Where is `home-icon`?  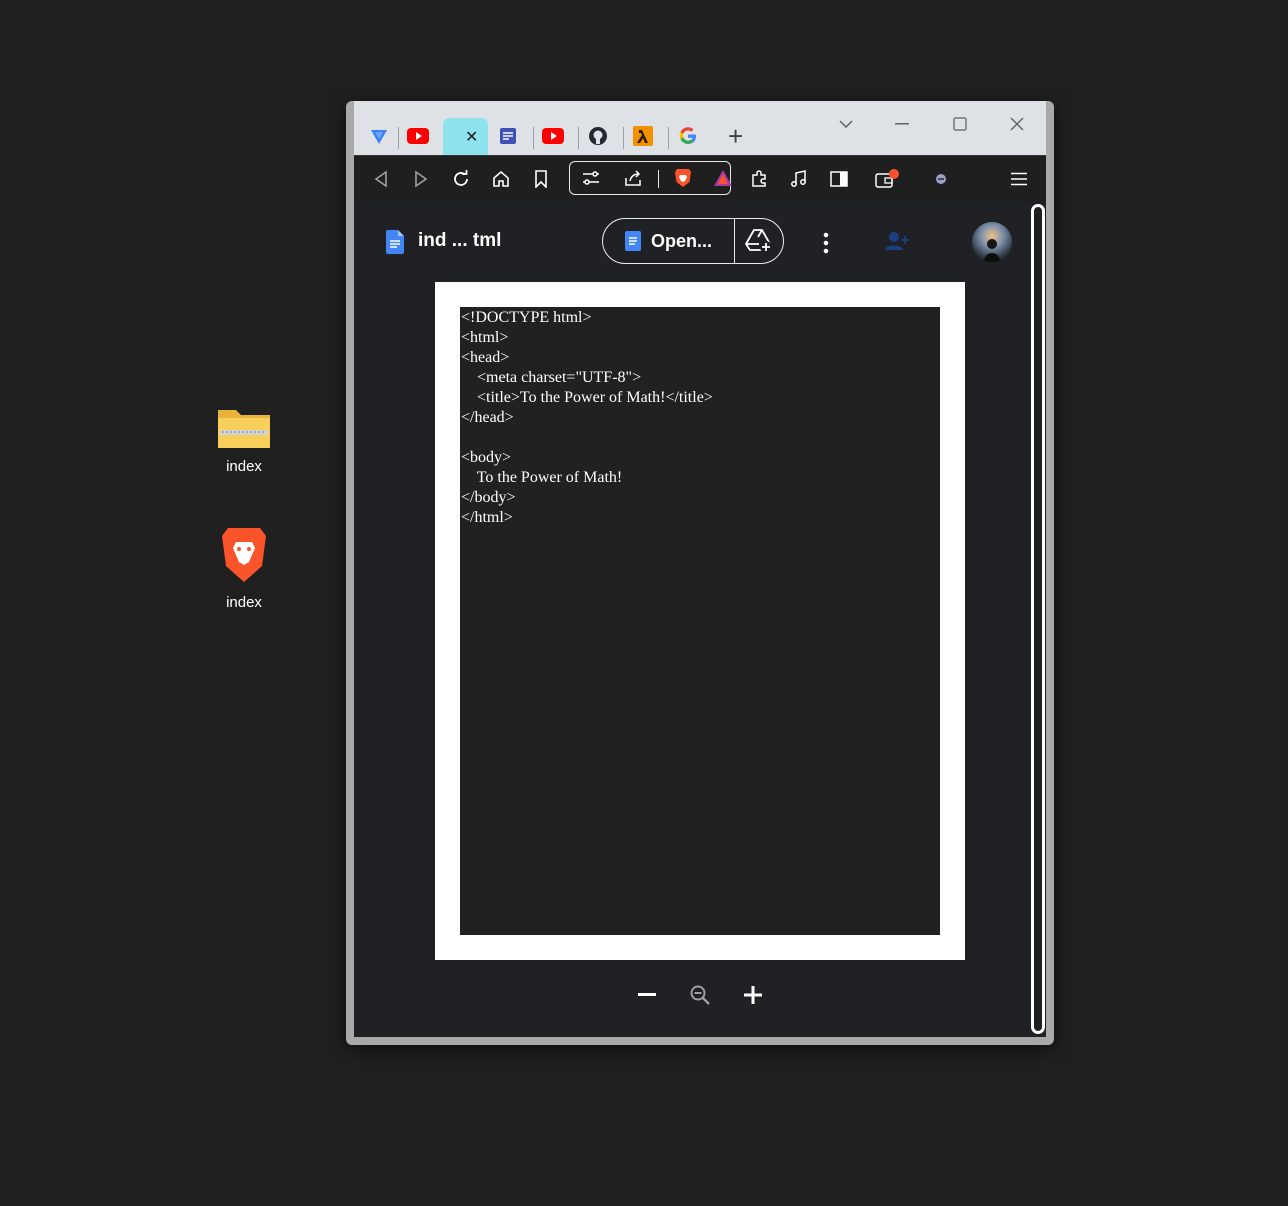 home-icon is located at coordinates (501, 178).